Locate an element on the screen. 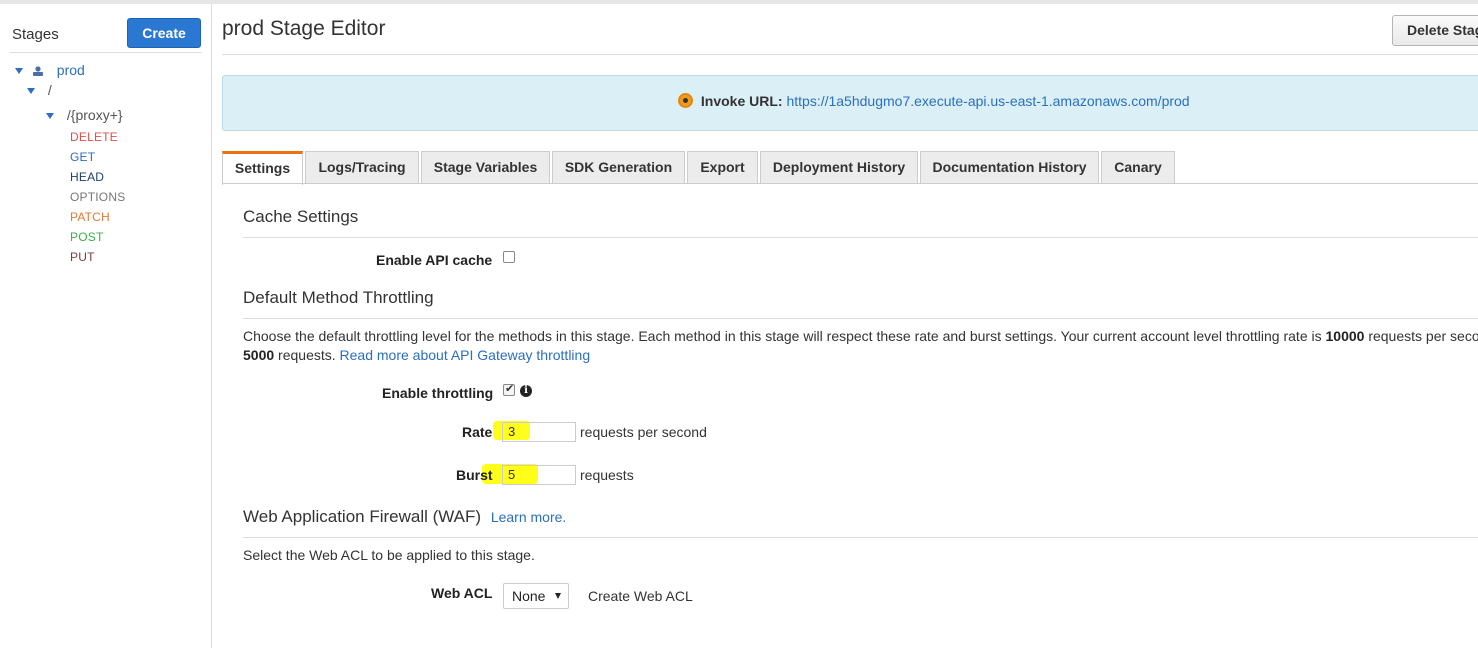 The image size is (1478, 648). tree-stage-label: prod is located at coordinates (71, 70).